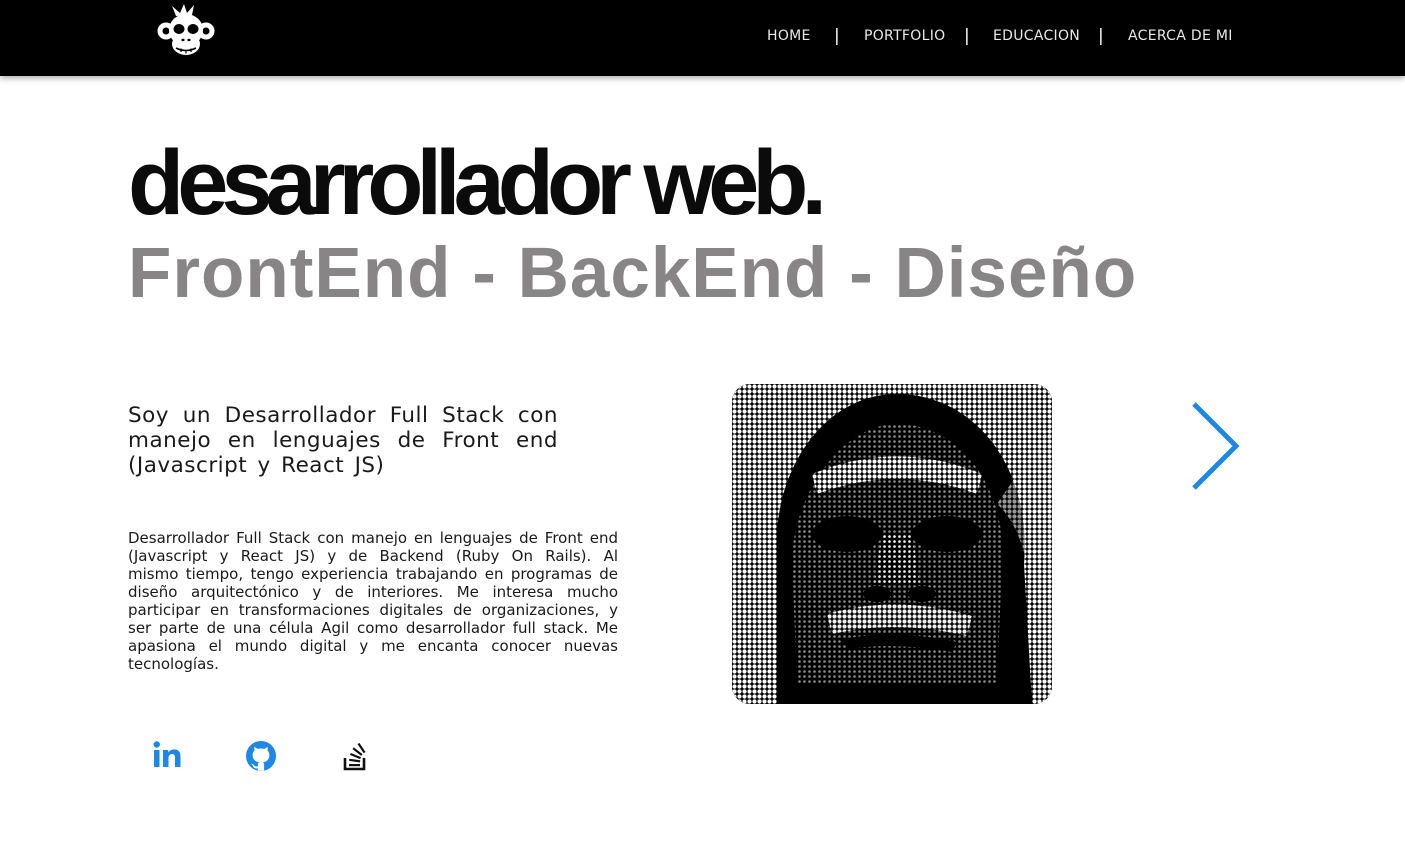  Describe the element at coordinates (1215, 447) in the screenshot. I see `next-slide-chevron-right-icon` at that location.